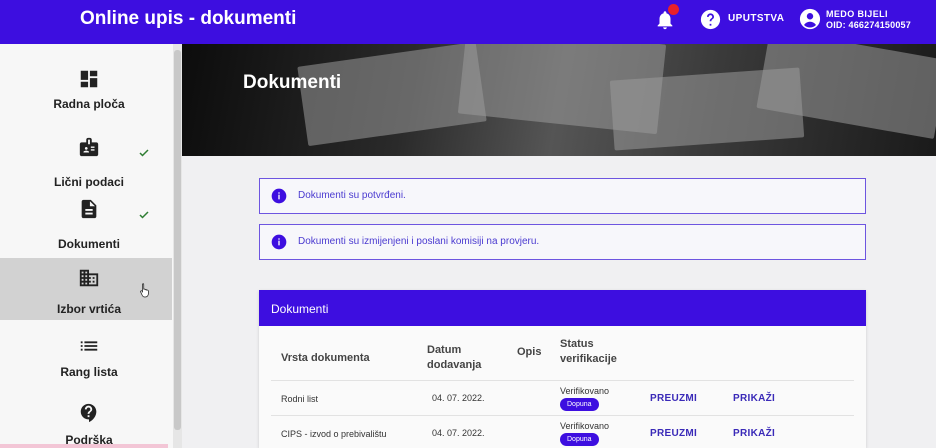 Image resolution: width=936 pixels, height=448 pixels. I want to click on hand-cursor-icon, so click(144, 290).